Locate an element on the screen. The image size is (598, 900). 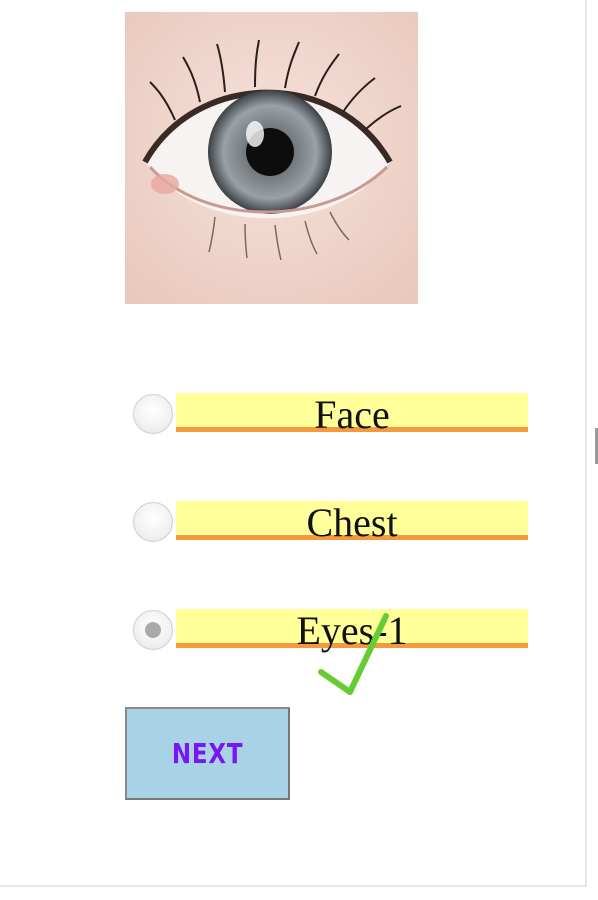
option-chest: Chest is located at coordinates (330, 525).